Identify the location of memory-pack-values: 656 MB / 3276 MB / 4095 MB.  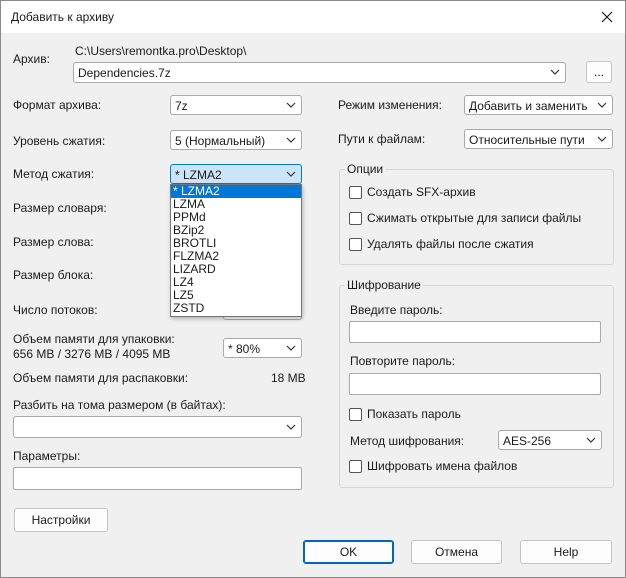
(92, 354).